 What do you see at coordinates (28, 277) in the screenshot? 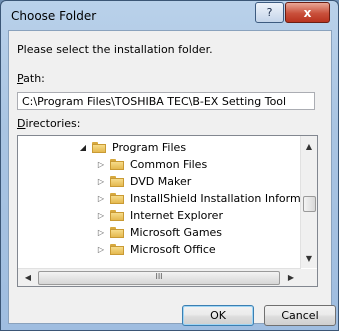
I see `scroll-left-arrow-icon: ◀` at bounding box center [28, 277].